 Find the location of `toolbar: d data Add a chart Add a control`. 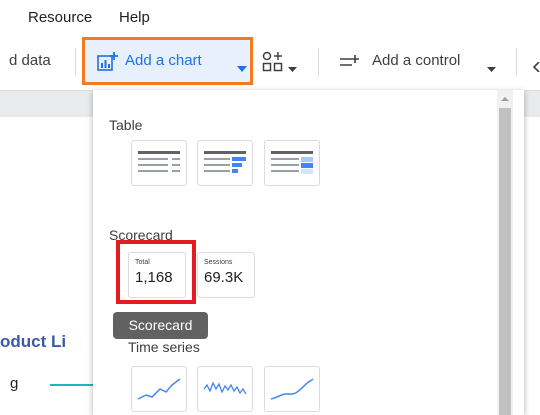

toolbar: d data Add a chart Add a control is located at coordinates (270, 62).